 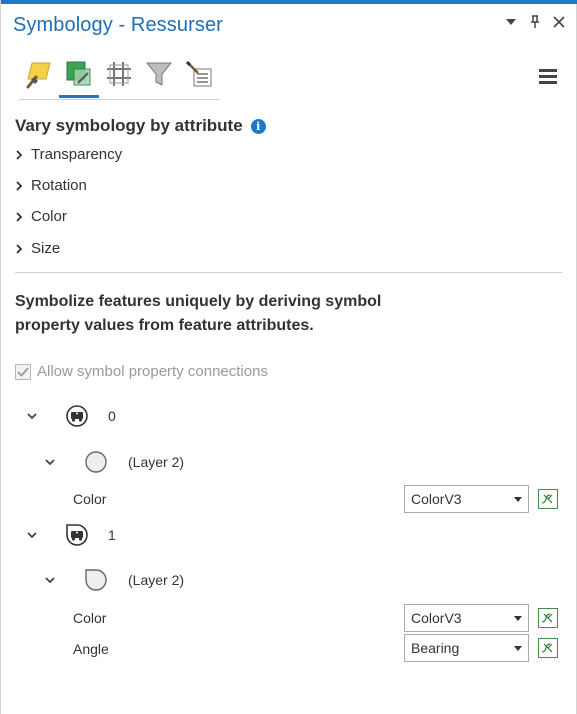 I want to click on section-divider, so click(x=288, y=272).